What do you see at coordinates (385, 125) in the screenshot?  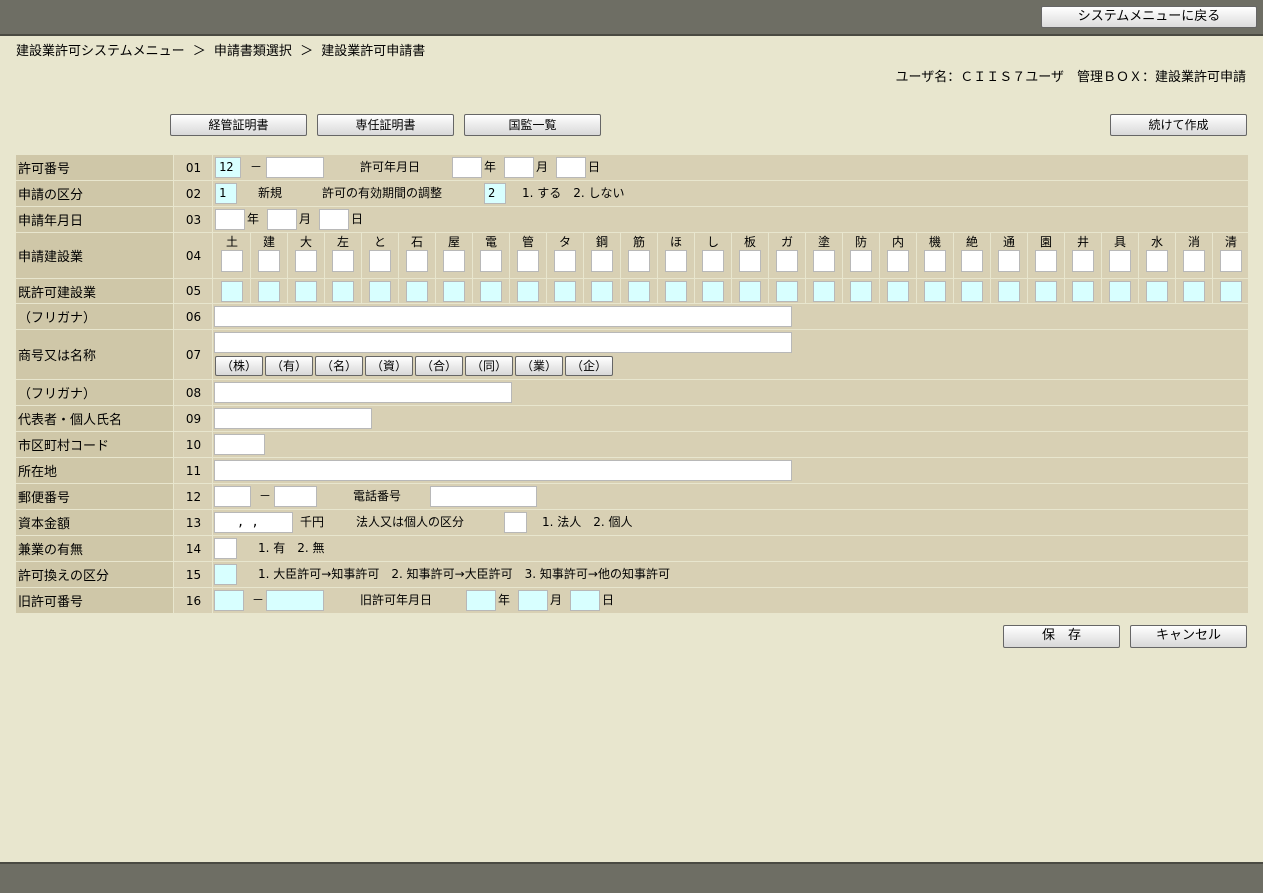 I see `sennin-cert-button: 専任証明書` at bounding box center [385, 125].